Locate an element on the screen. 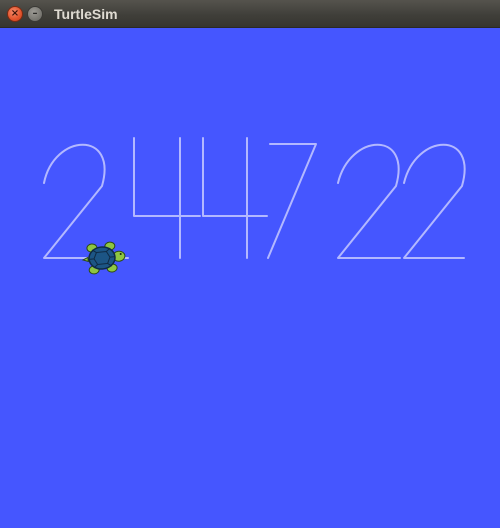 This screenshot has height=528, width=500. close-icon: × is located at coordinates (15, 13).